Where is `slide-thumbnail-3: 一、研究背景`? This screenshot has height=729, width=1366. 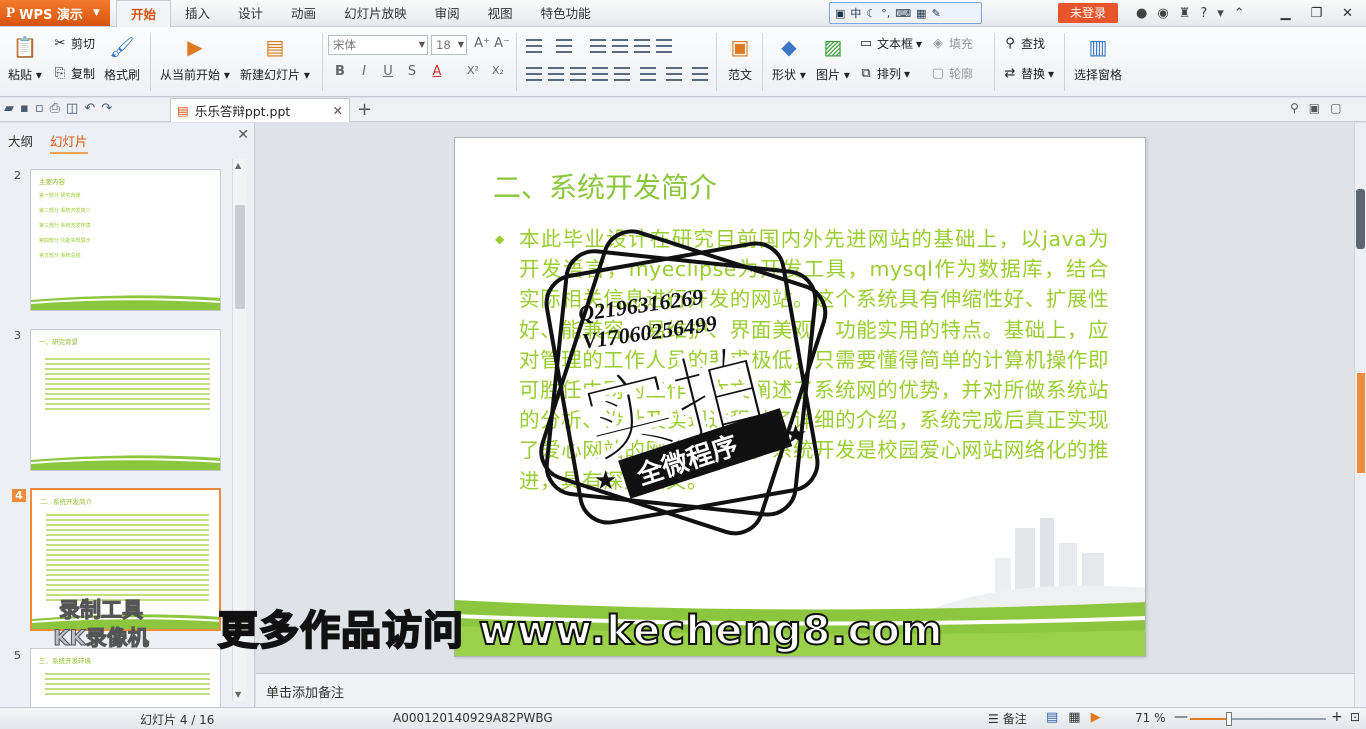
slide-thumbnail-3: 一、研究背景 is located at coordinates (125, 400).